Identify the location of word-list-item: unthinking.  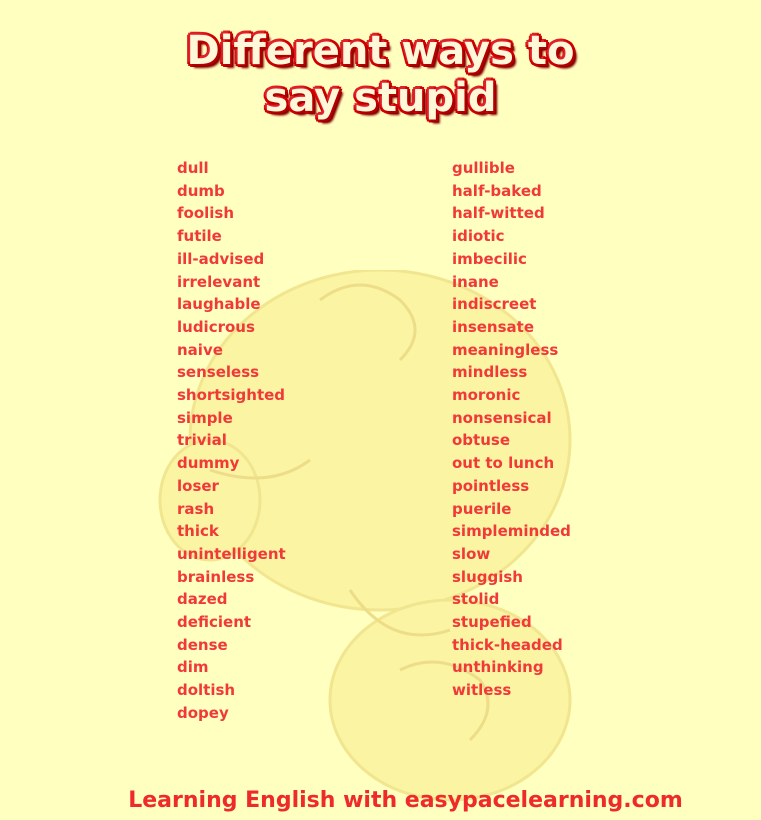
(498, 667).